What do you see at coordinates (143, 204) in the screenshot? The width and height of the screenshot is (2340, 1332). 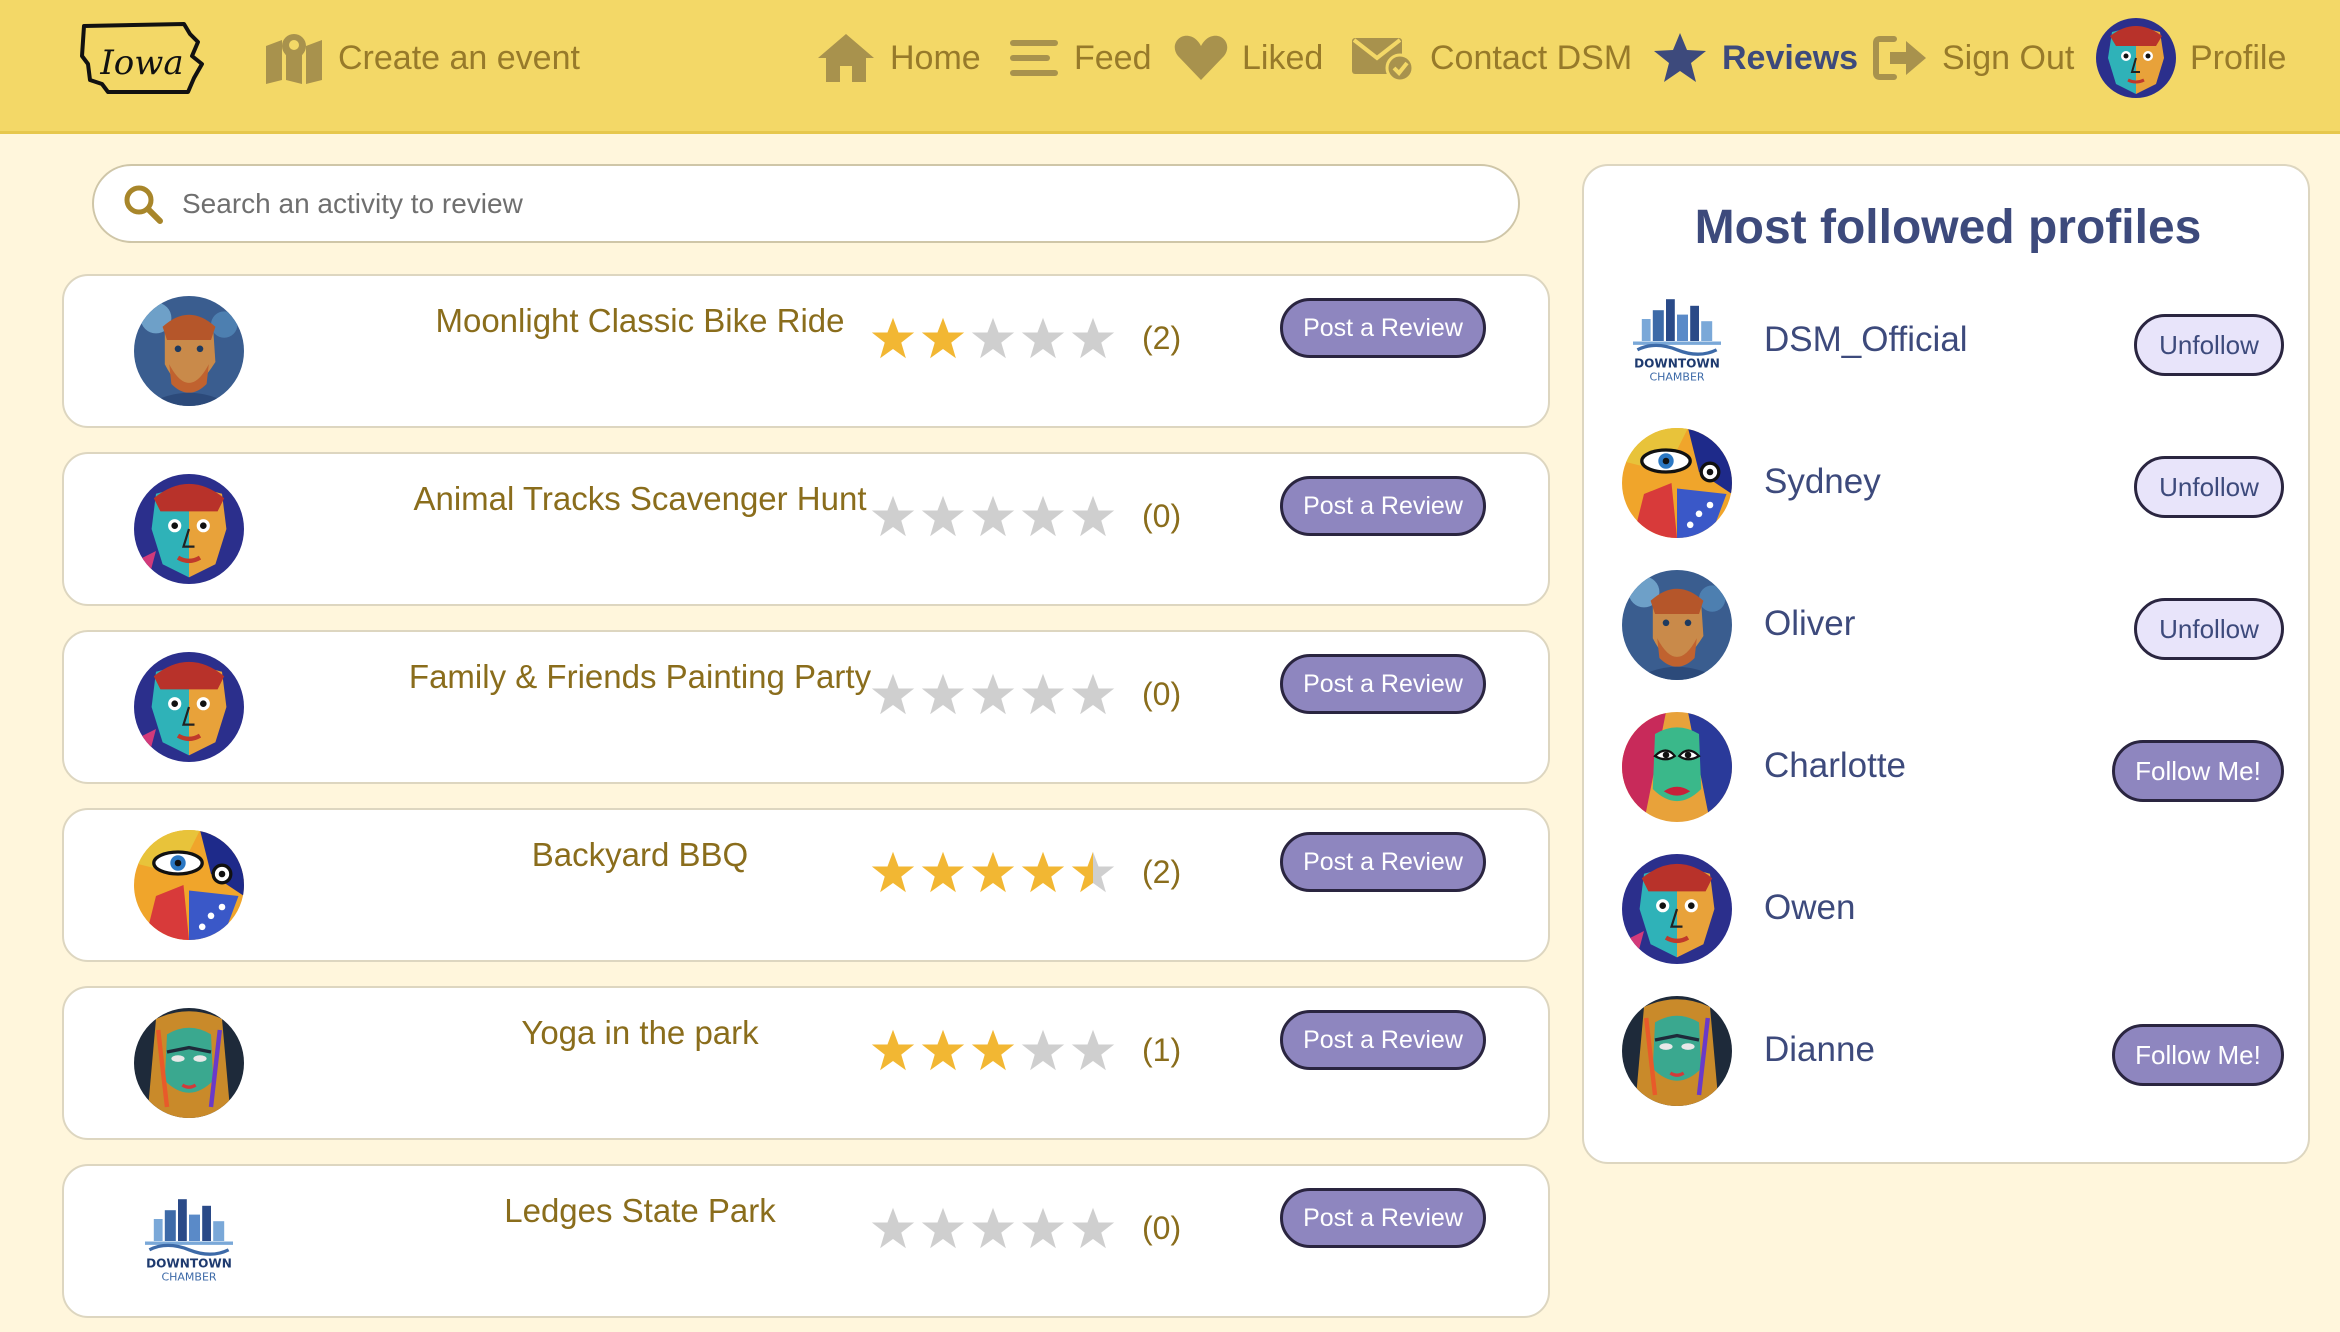 I see `search-icon` at bounding box center [143, 204].